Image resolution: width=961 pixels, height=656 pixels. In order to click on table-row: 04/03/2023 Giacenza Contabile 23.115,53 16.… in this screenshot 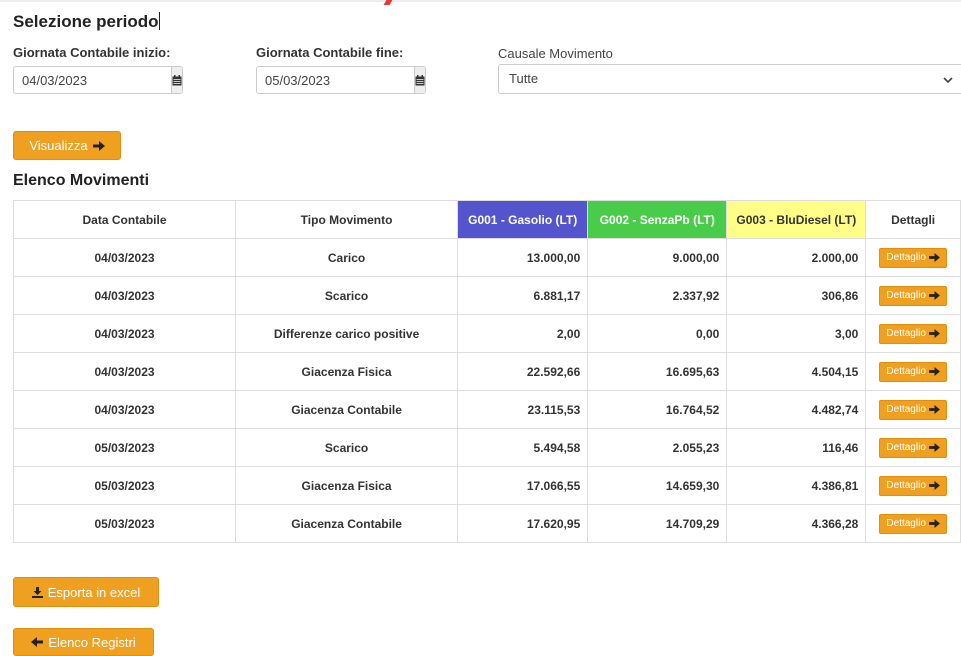, I will do `click(486, 409)`.